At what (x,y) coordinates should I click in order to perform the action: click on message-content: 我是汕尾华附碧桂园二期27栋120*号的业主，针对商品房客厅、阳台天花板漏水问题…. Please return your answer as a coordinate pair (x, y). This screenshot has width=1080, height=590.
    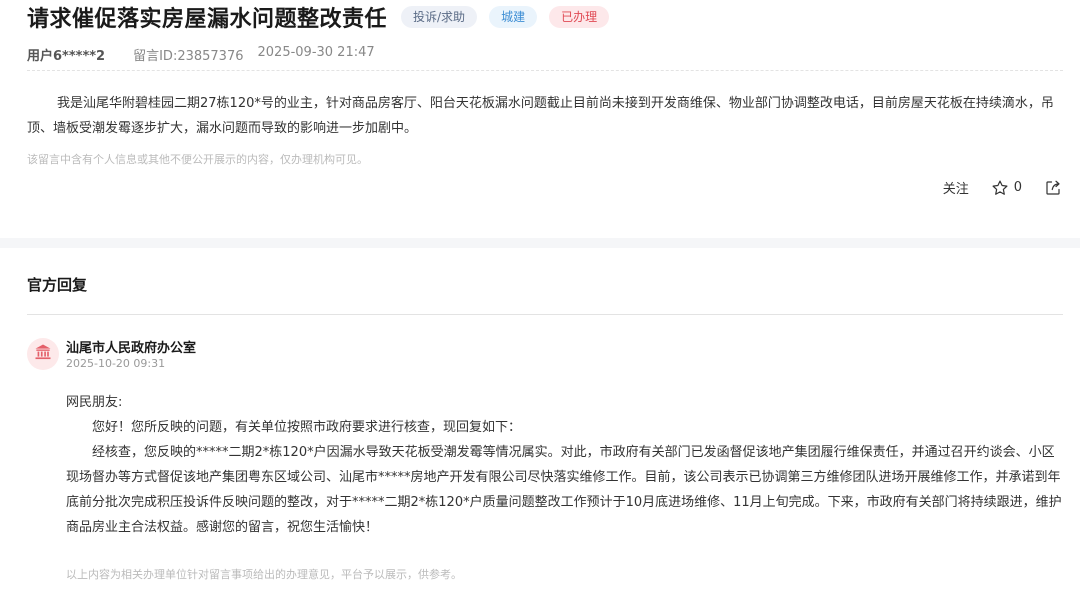
    Looking at the image, I should click on (540, 116).